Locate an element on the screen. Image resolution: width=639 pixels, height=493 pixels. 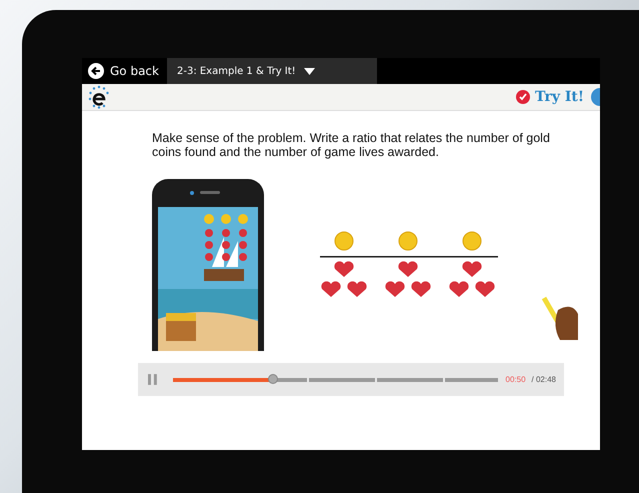
pause-icon is located at coordinates (152, 379).